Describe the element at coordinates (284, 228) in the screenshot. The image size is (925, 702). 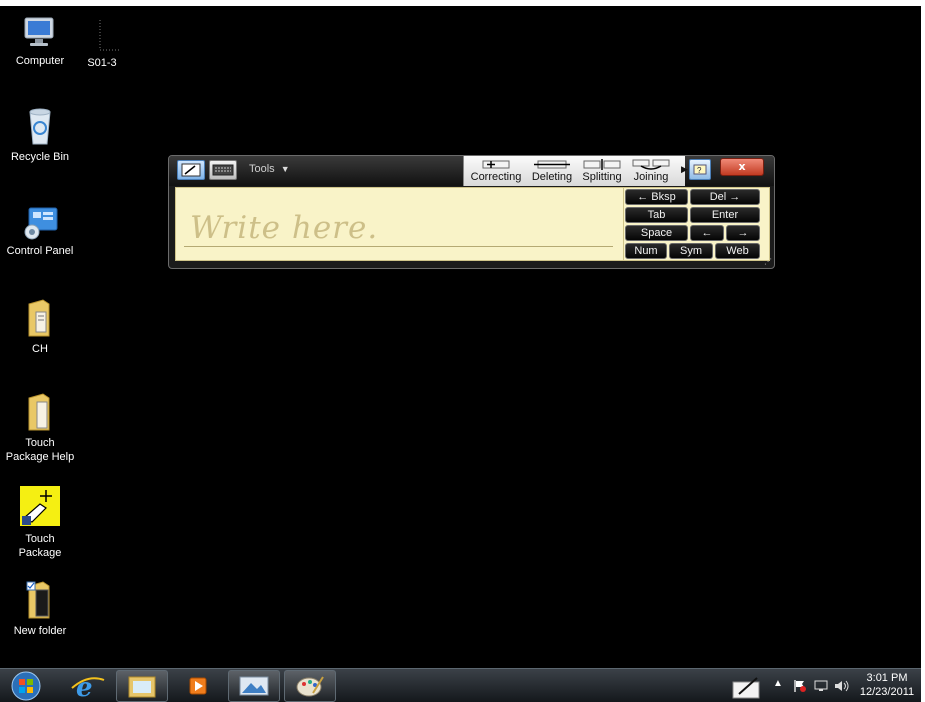
I see `writing-pad-placeholder: Write here.` at that location.